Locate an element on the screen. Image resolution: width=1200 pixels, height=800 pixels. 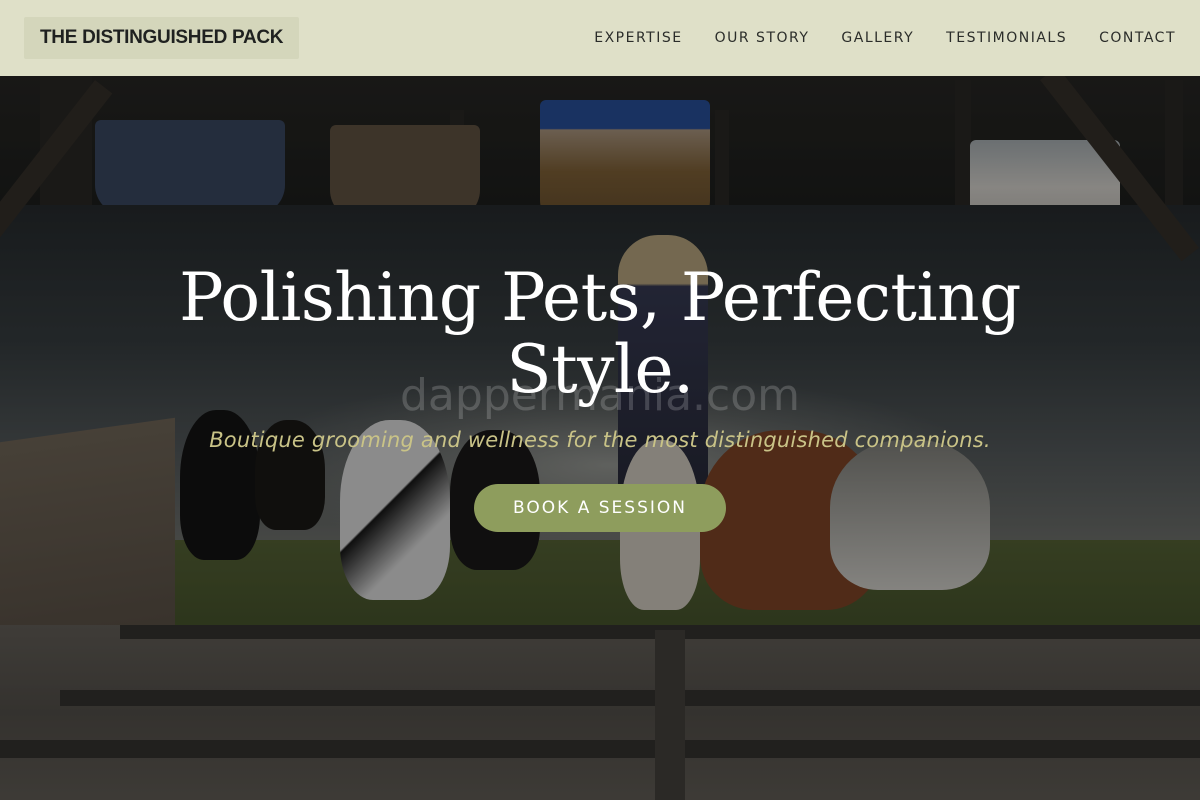
brand-logo: THE DISTINGUISHED PACK is located at coordinates (162, 38).